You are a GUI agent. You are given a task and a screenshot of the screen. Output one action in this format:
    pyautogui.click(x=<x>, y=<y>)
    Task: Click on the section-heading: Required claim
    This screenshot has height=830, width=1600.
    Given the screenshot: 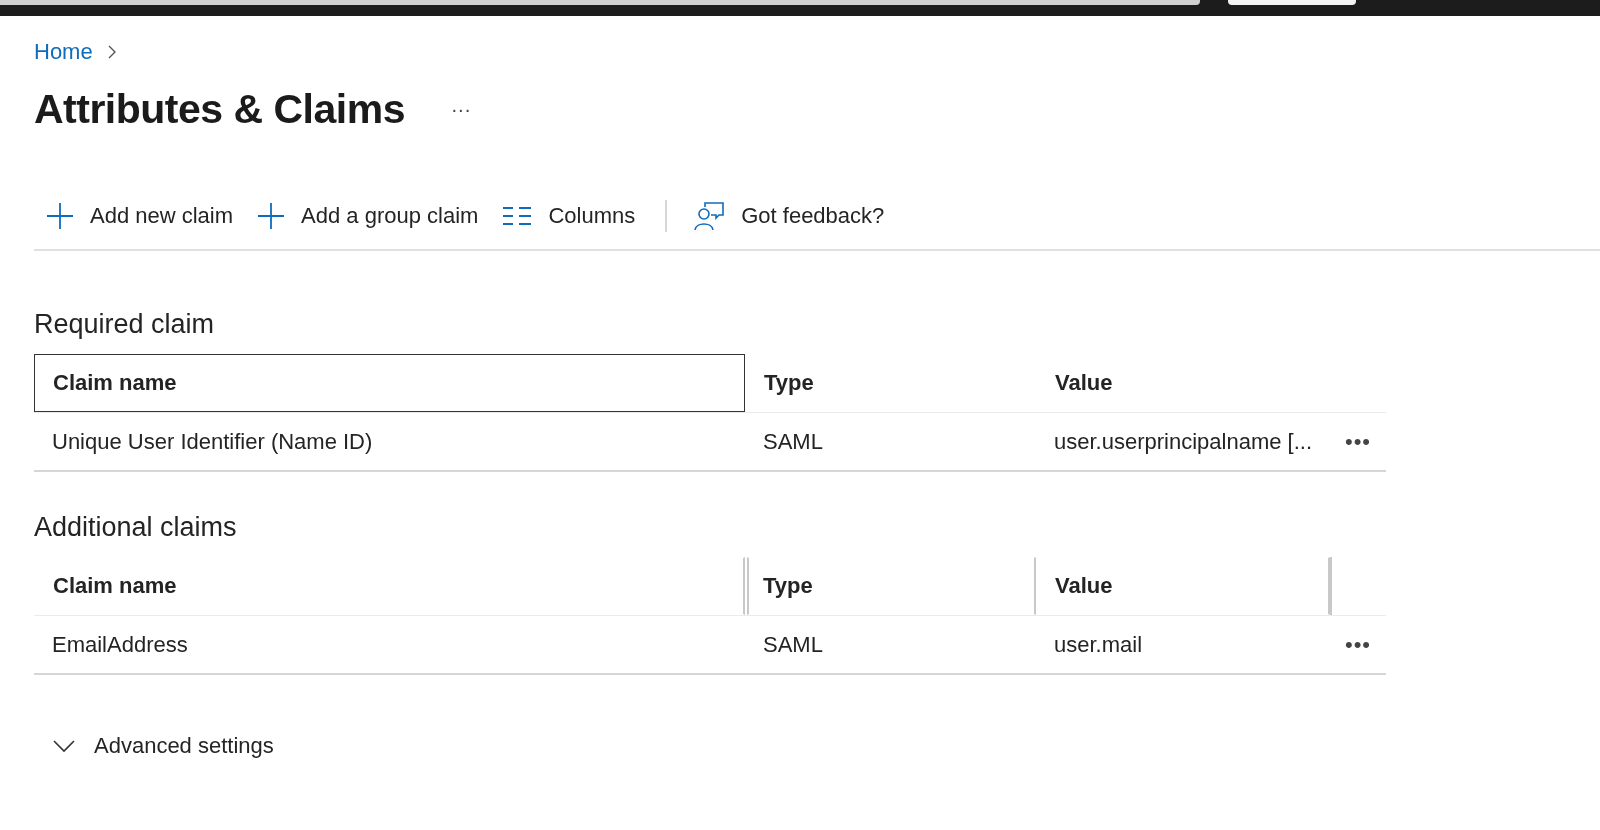 What is the action you would take?
    pyautogui.click(x=125, y=324)
    